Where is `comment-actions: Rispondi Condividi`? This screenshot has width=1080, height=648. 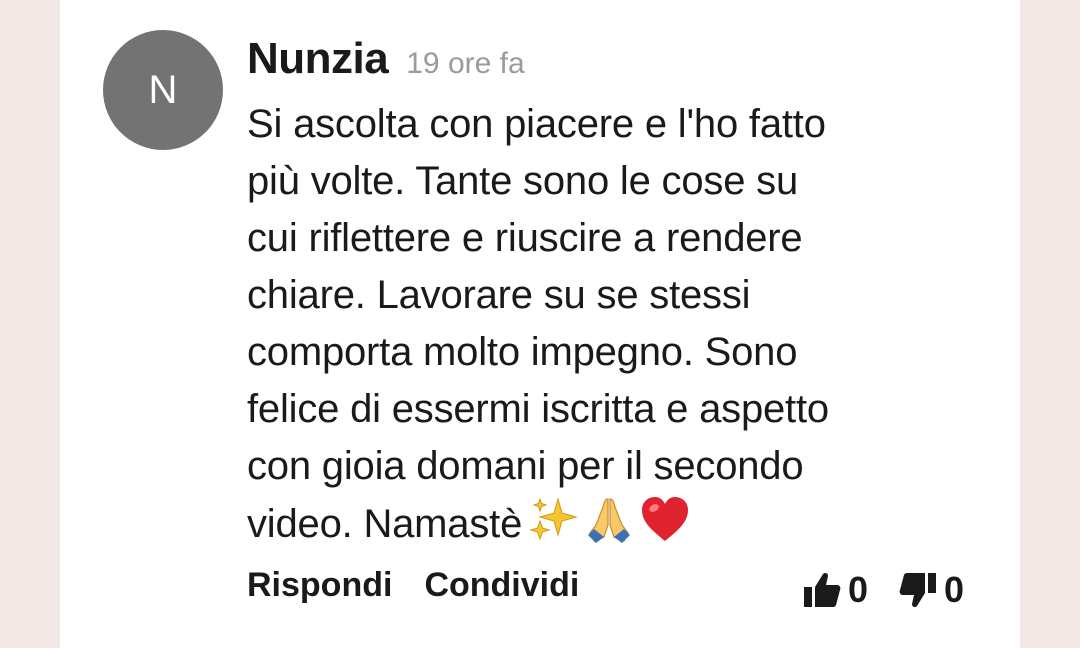
comment-actions: Rispondi Condividi is located at coordinates (429, 585).